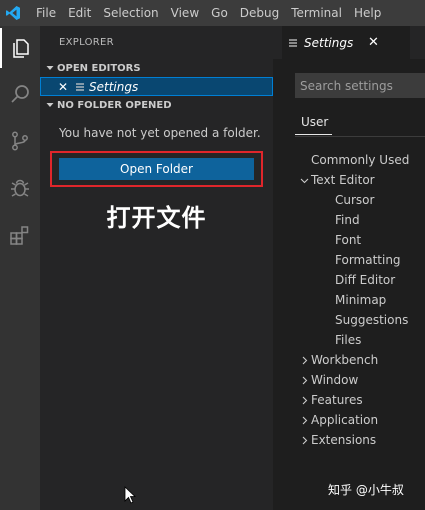 The width and height of the screenshot is (425, 510). Describe the element at coordinates (46, 13) in the screenshot. I see `menu-file: File` at that location.